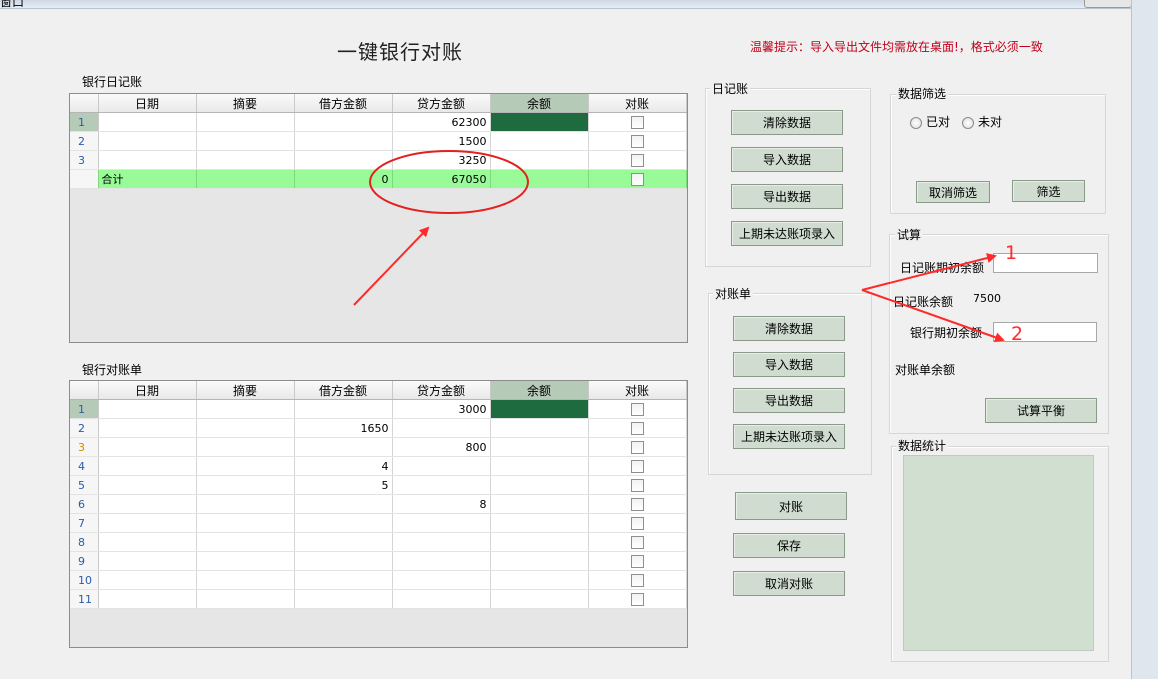  What do you see at coordinates (1108, 4) in the screenshot?
I see `close-window-button` at bounding box center [1108, 4].